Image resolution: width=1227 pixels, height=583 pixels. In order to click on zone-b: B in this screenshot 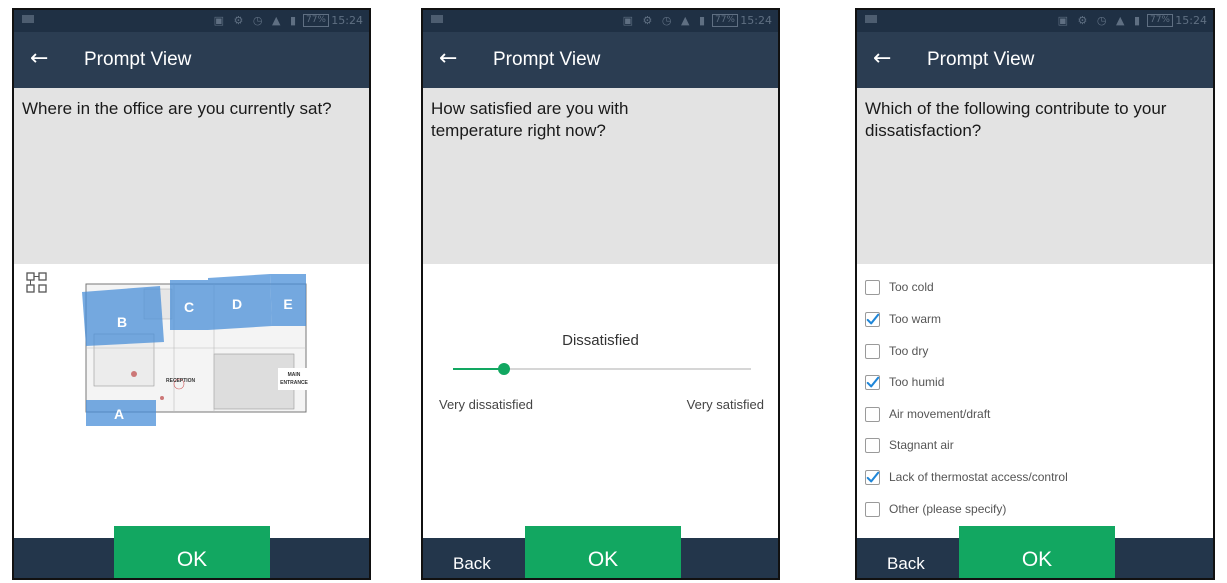, I will do `click(123, 316)`.